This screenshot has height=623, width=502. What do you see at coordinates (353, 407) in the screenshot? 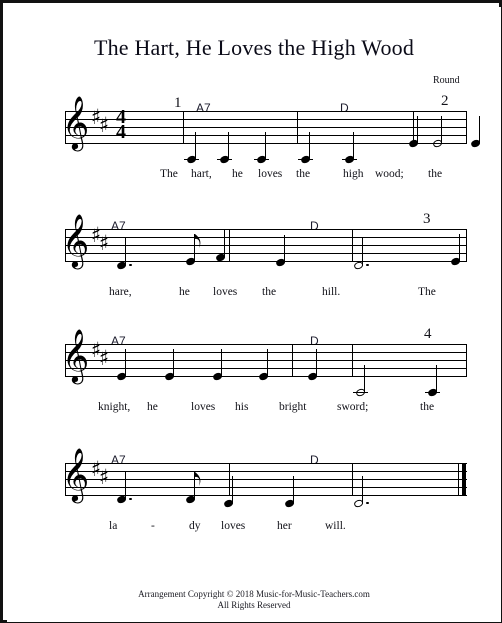
I see `lyric-syllable: sword;` at bounding box center [353, 407].